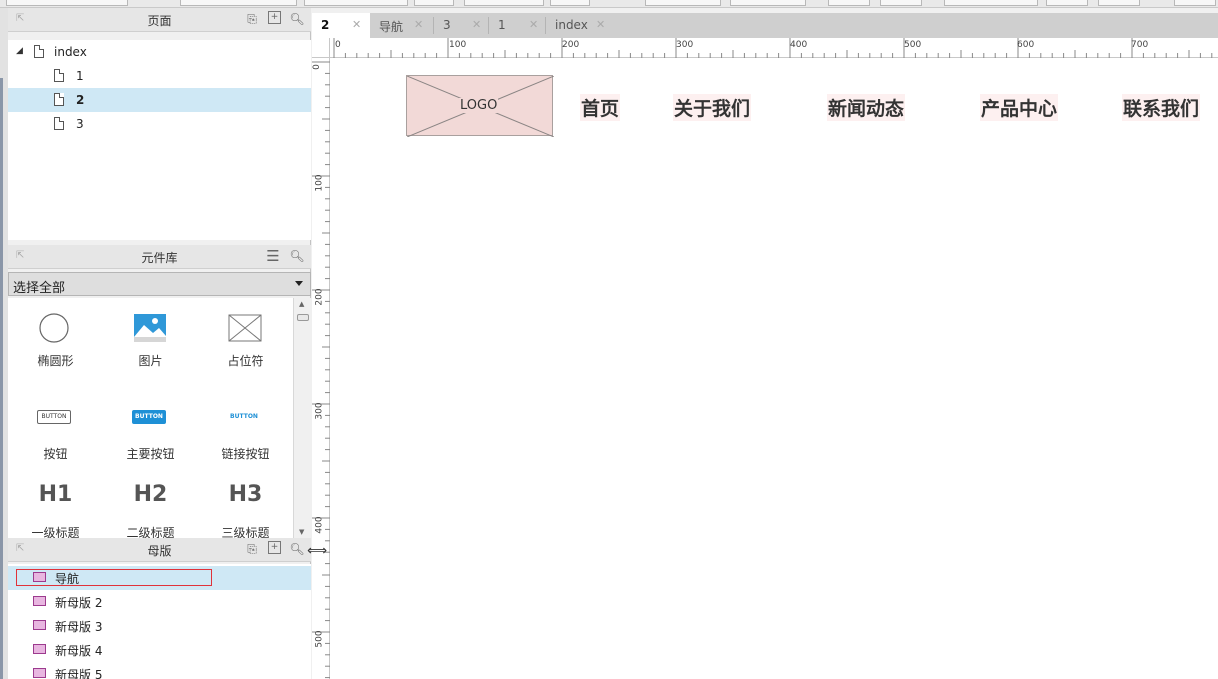 The image size is (1218, 679). What do you see at coordinates (245, 426) in the screenshot?
I see `widget-link-button: BUTTON 链接按钮` at bounding box center [245, 426].